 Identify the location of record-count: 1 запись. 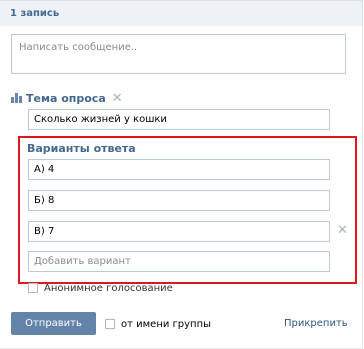
(35, 13).